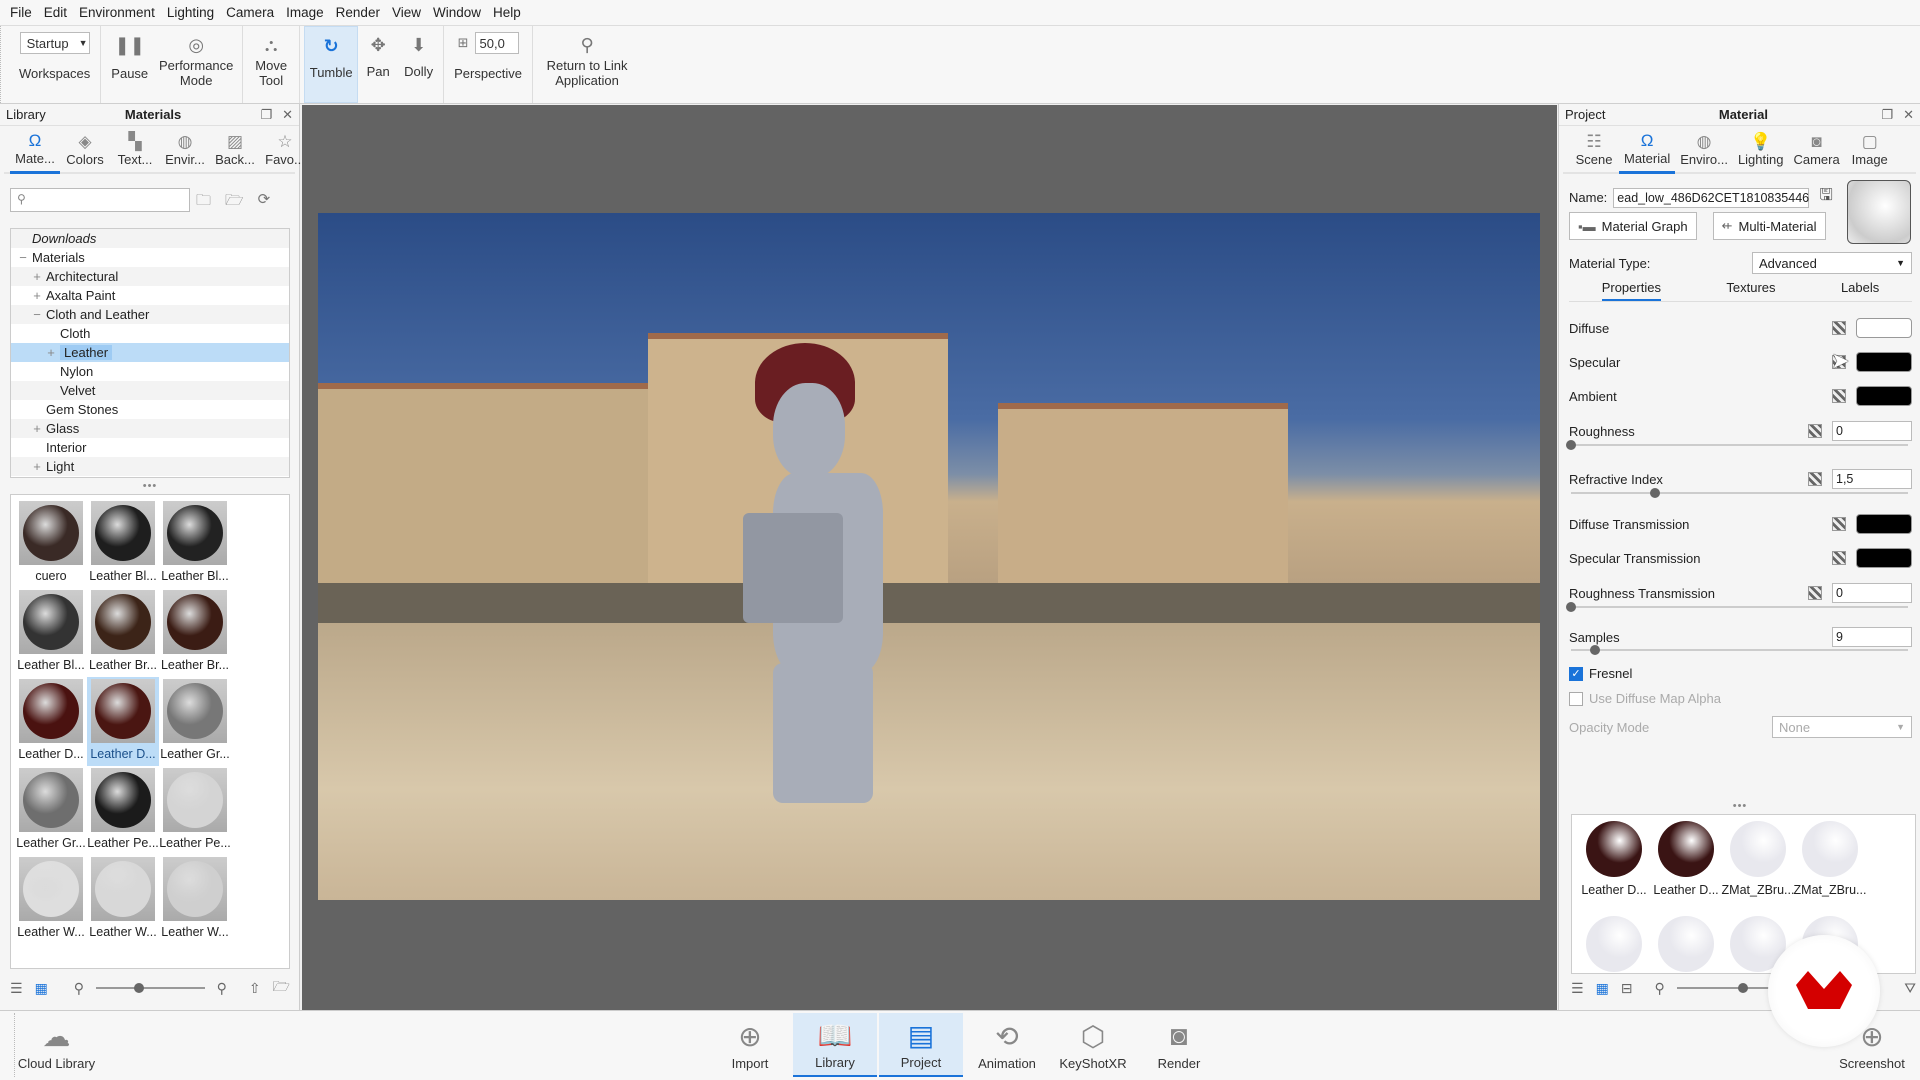 This screenshot has height=1080, width=1920. Describe the element at coordinates (1179, 1045) in the screenshot. I see `render-button: ◙ Render` at that location.